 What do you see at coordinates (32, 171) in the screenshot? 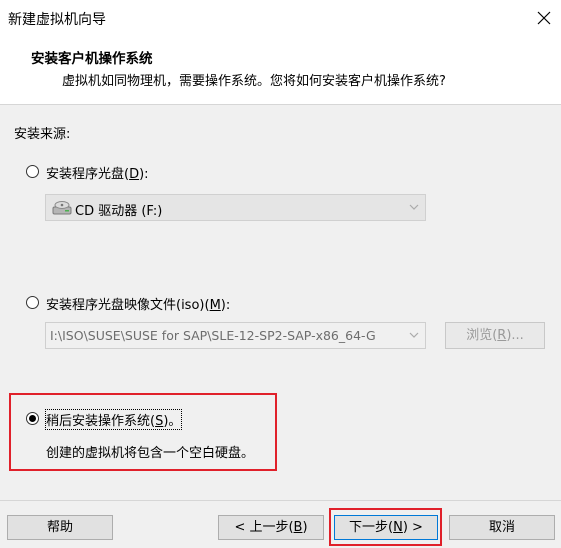
I see `disc-radio` at bounding box center [32, 171].